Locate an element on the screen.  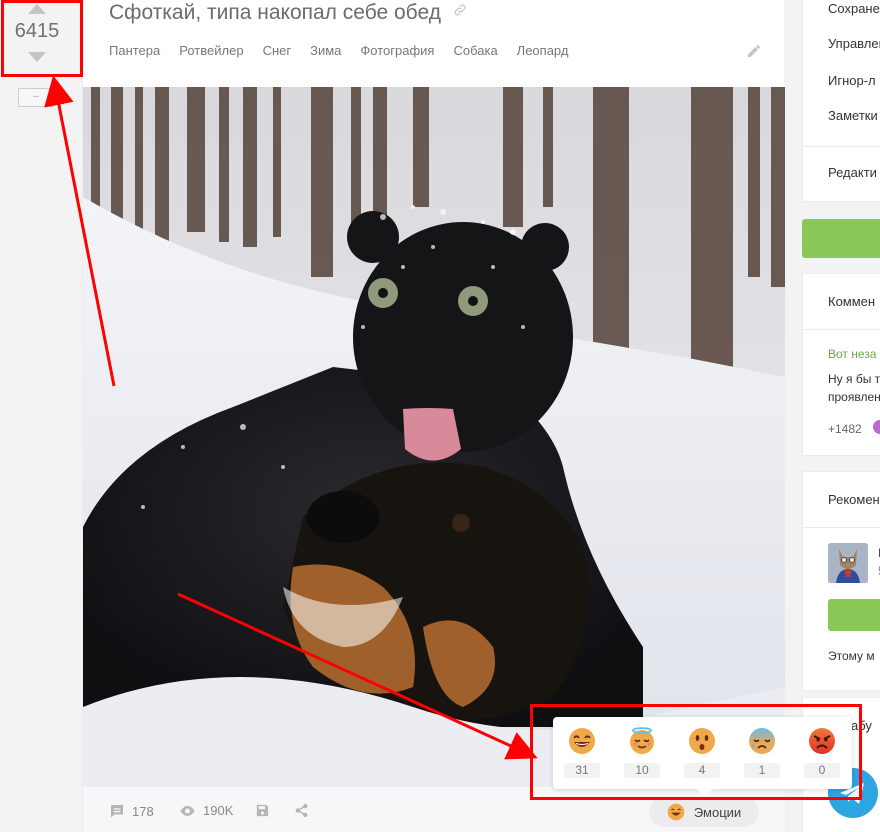
share-button is located at coordinates (305, 810).